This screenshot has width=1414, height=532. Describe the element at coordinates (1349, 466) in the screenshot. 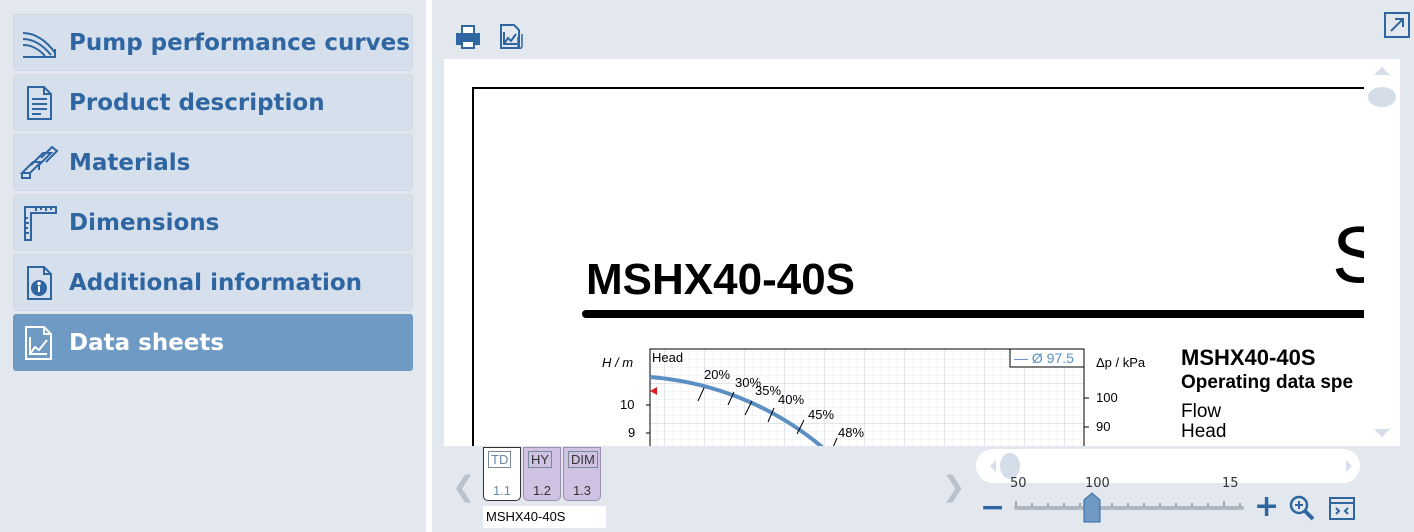

I see `scroll-right-icon` at that location.